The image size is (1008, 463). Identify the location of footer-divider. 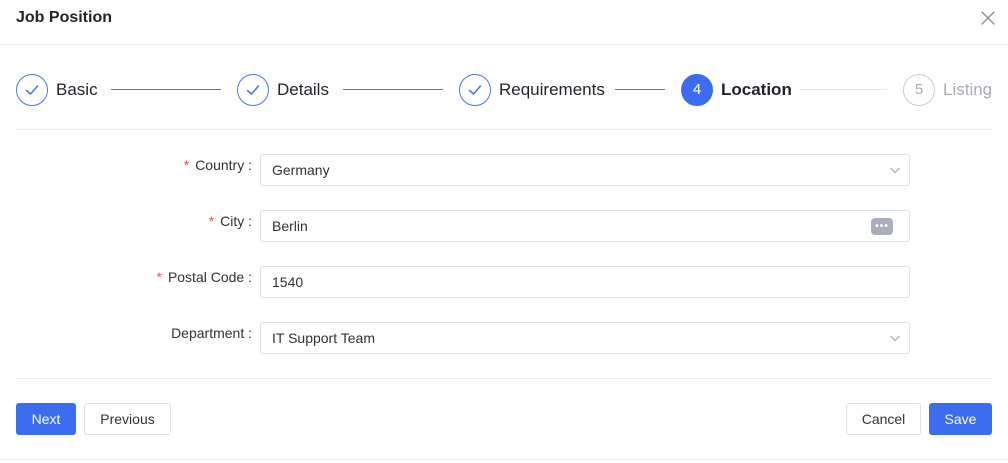
(504, 378).